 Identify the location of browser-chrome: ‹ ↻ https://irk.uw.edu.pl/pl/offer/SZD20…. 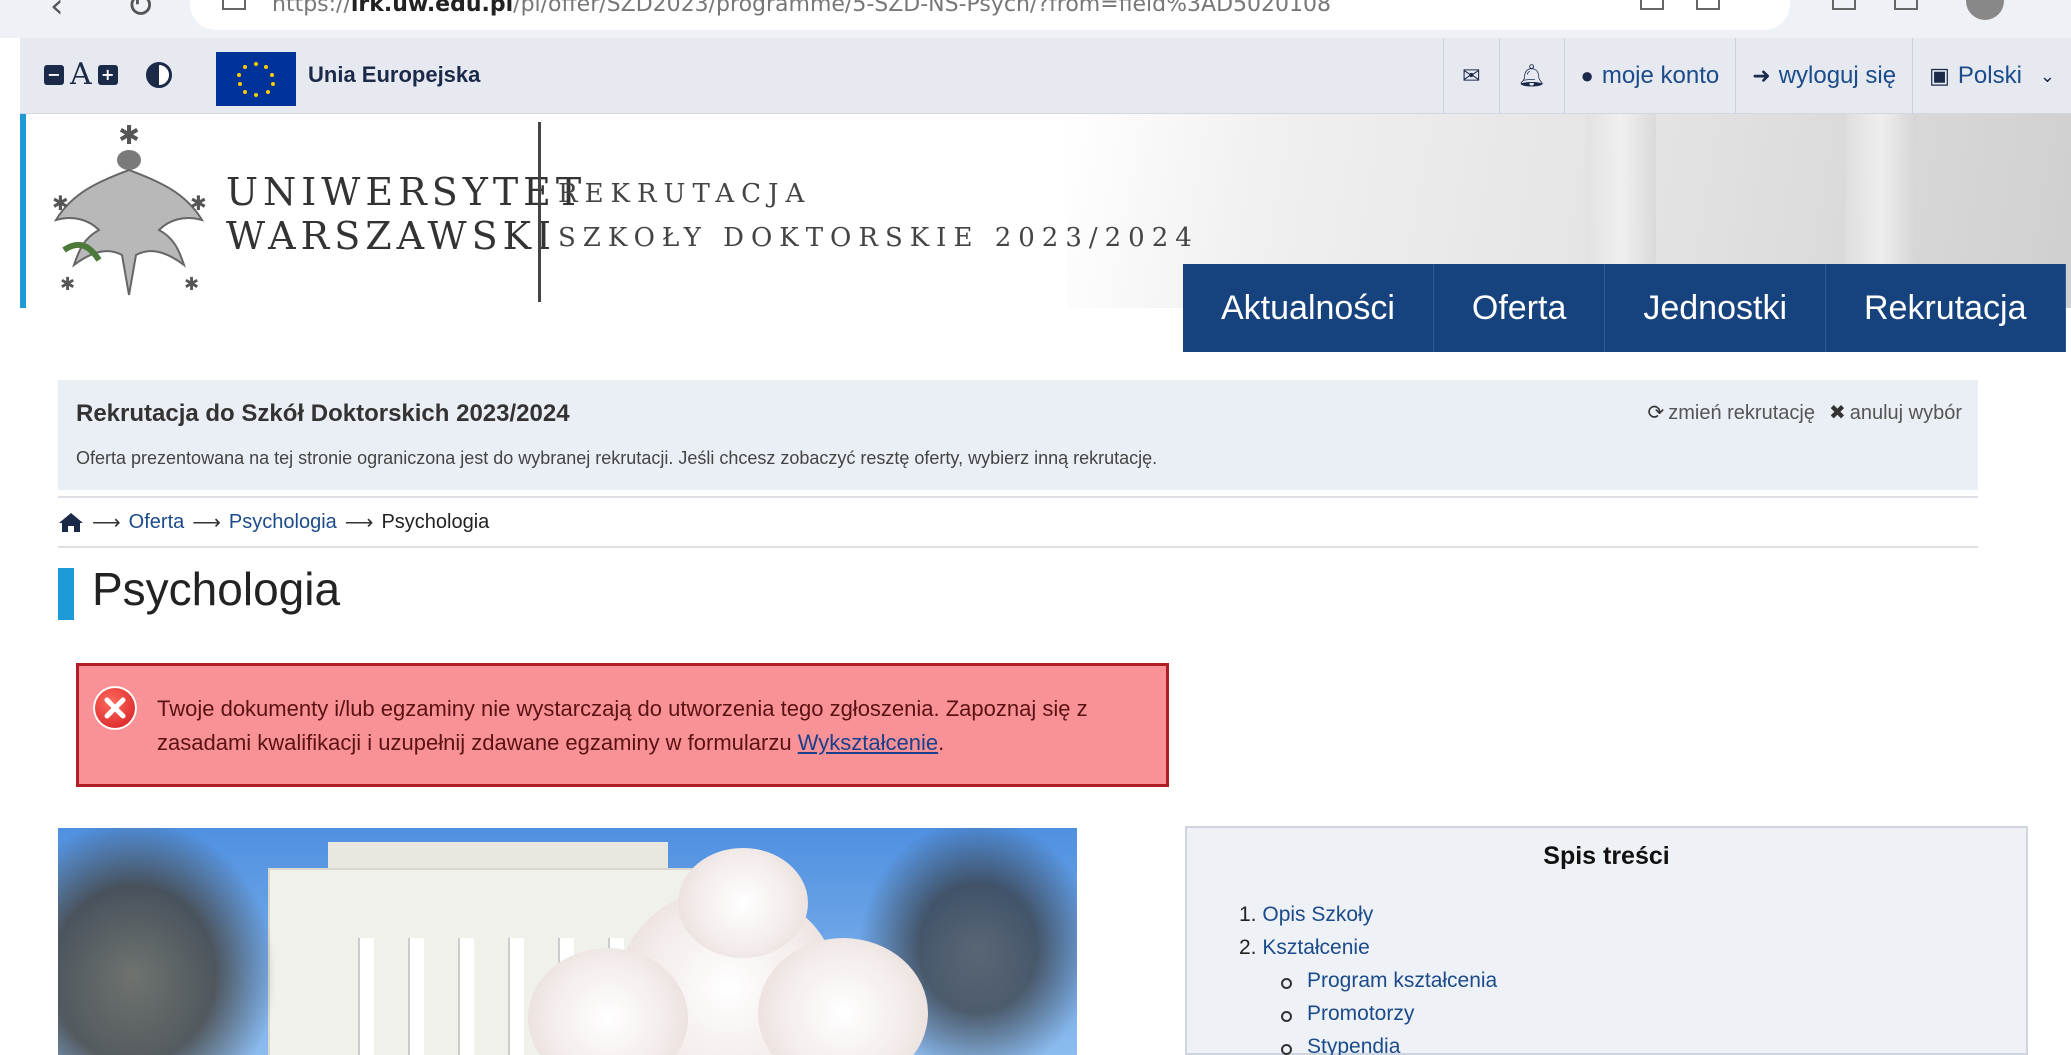
(1035, 19).